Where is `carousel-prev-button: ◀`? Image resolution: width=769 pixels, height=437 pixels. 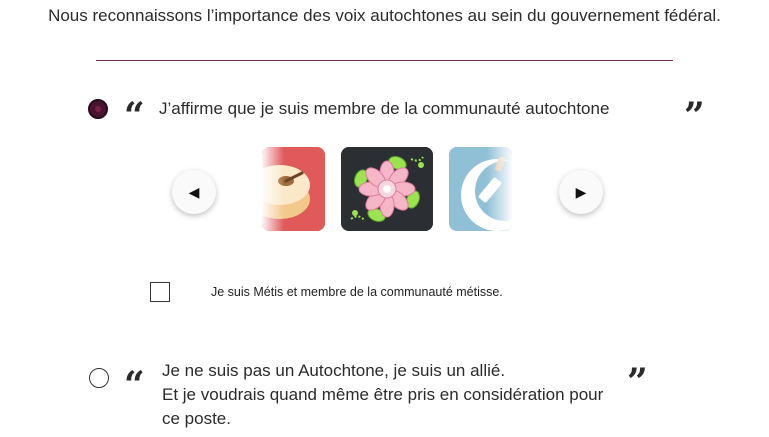 carousel-prev-button: ◀ is located at coordinates (194, 192).